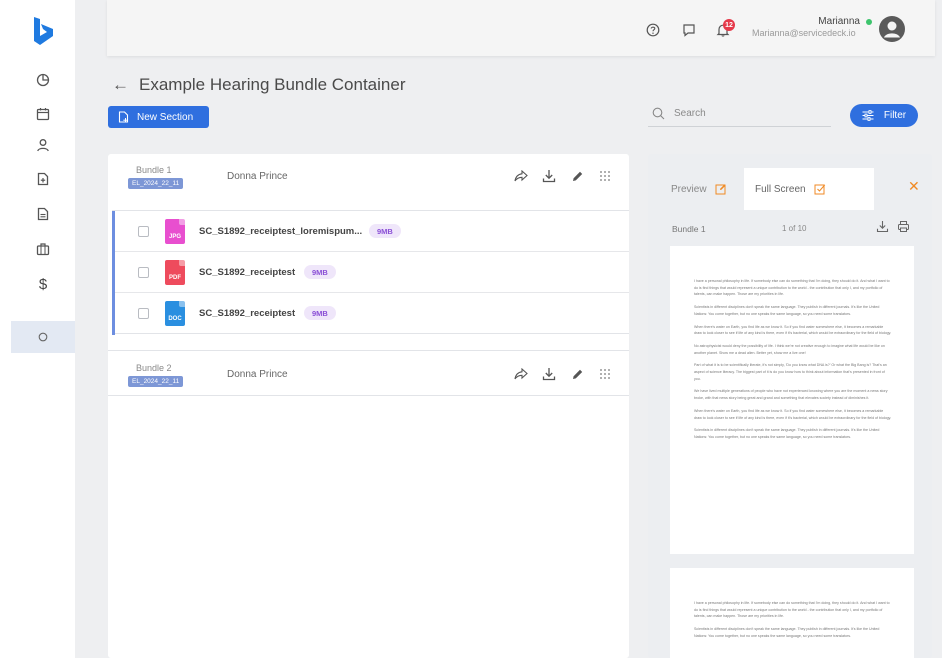 The width and height of the screenshot is (942, 658). Describe the element at coordinates (658, 113) in the screenshot. I see `search-icon` at that location.